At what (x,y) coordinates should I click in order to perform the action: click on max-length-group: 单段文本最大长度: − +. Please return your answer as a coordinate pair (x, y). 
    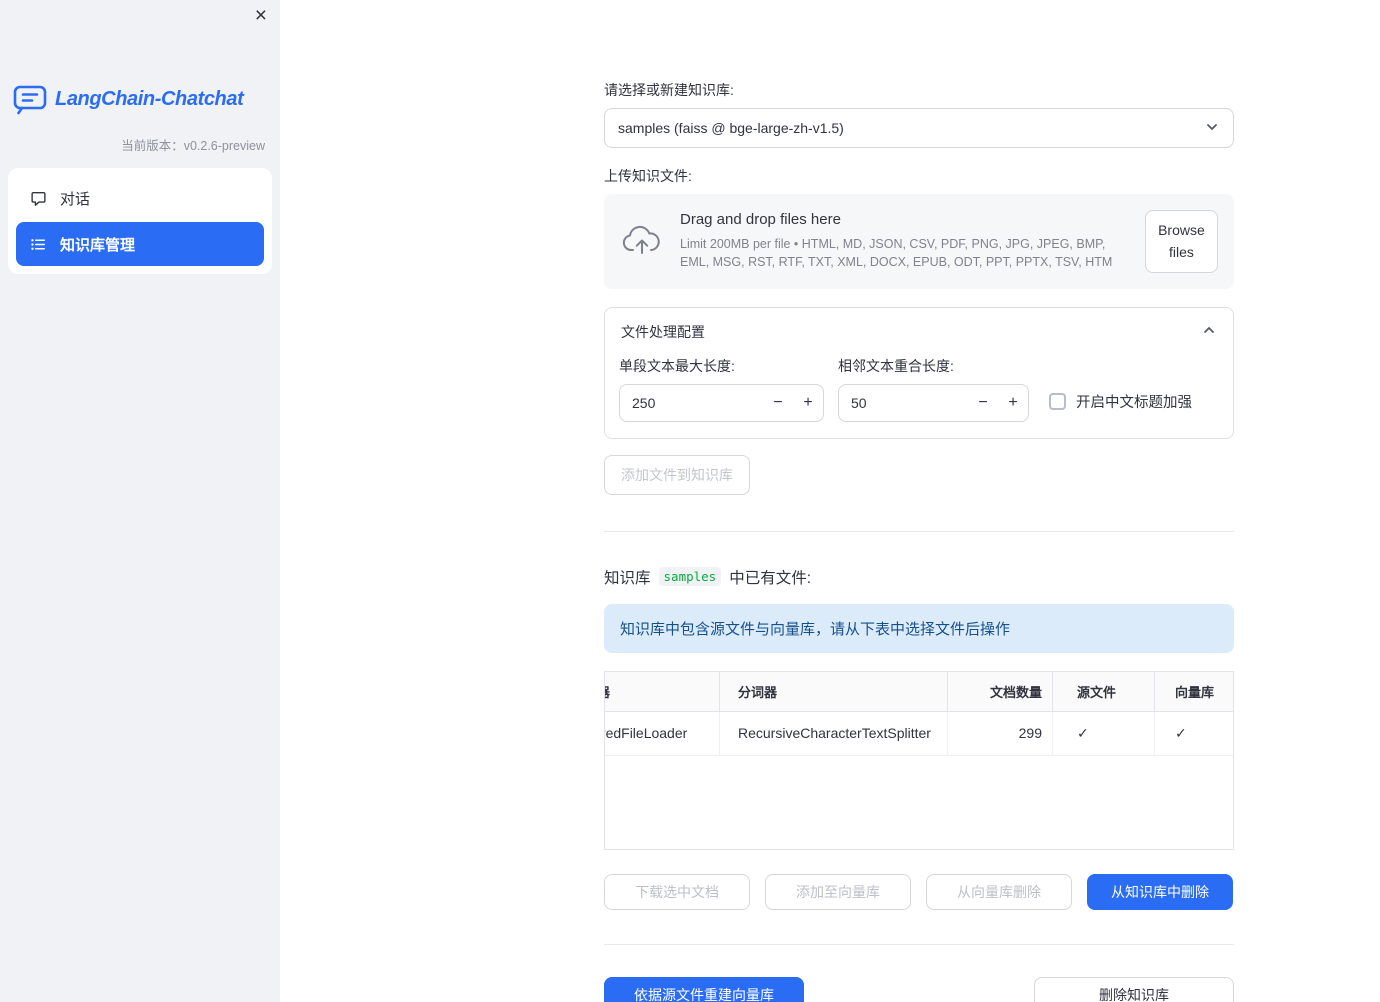
    Looking at the image, I should click on (721, 389).